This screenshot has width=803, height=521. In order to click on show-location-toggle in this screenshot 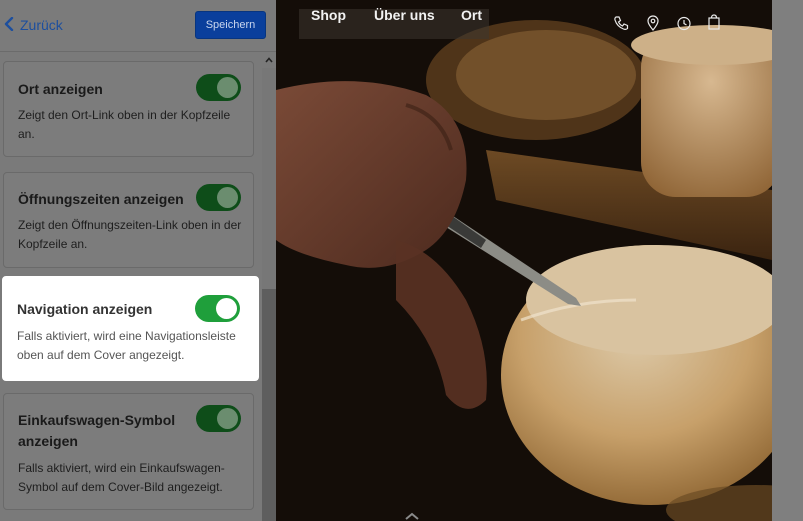, I will do `click(218, 87)`.